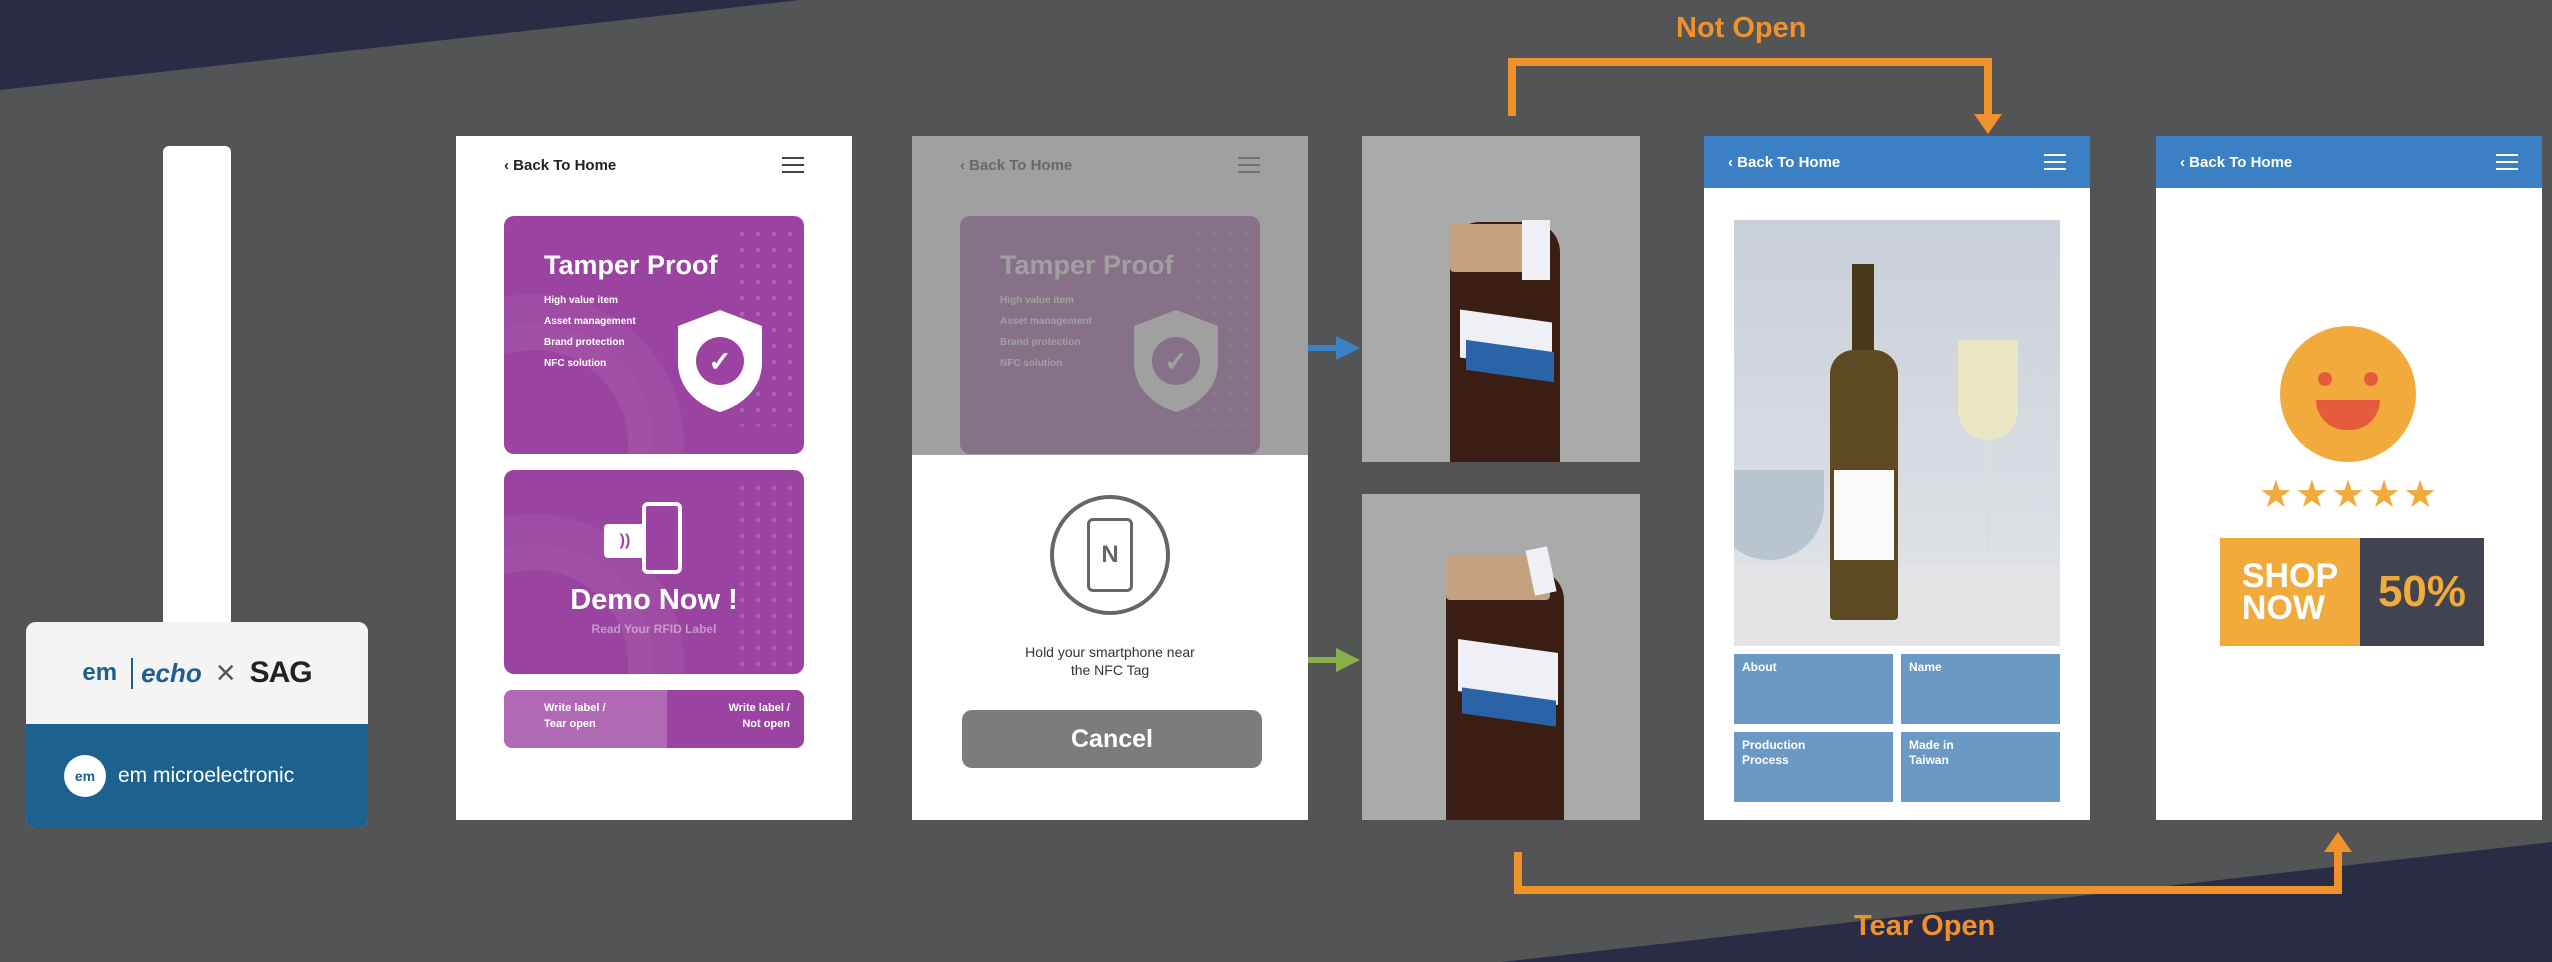 The height and width of the screenshot is (962, 2552). Describe the element at coordinates (1980, 767) in the screenshot. I see `made-in-taiwan-cell: Made in Taiwan` at that location.